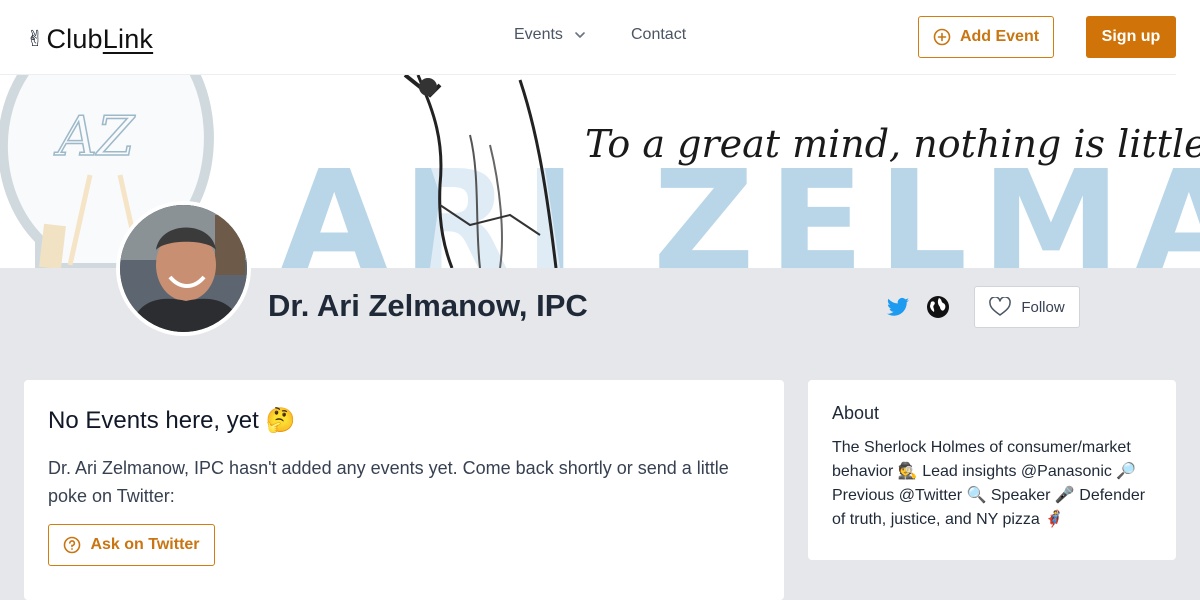  What do you see at coordinates (428, 305) in the screenshot?
I see `profile-name: Dr. Ari Zelmanow, IPC` at bounding box center [428, 305].